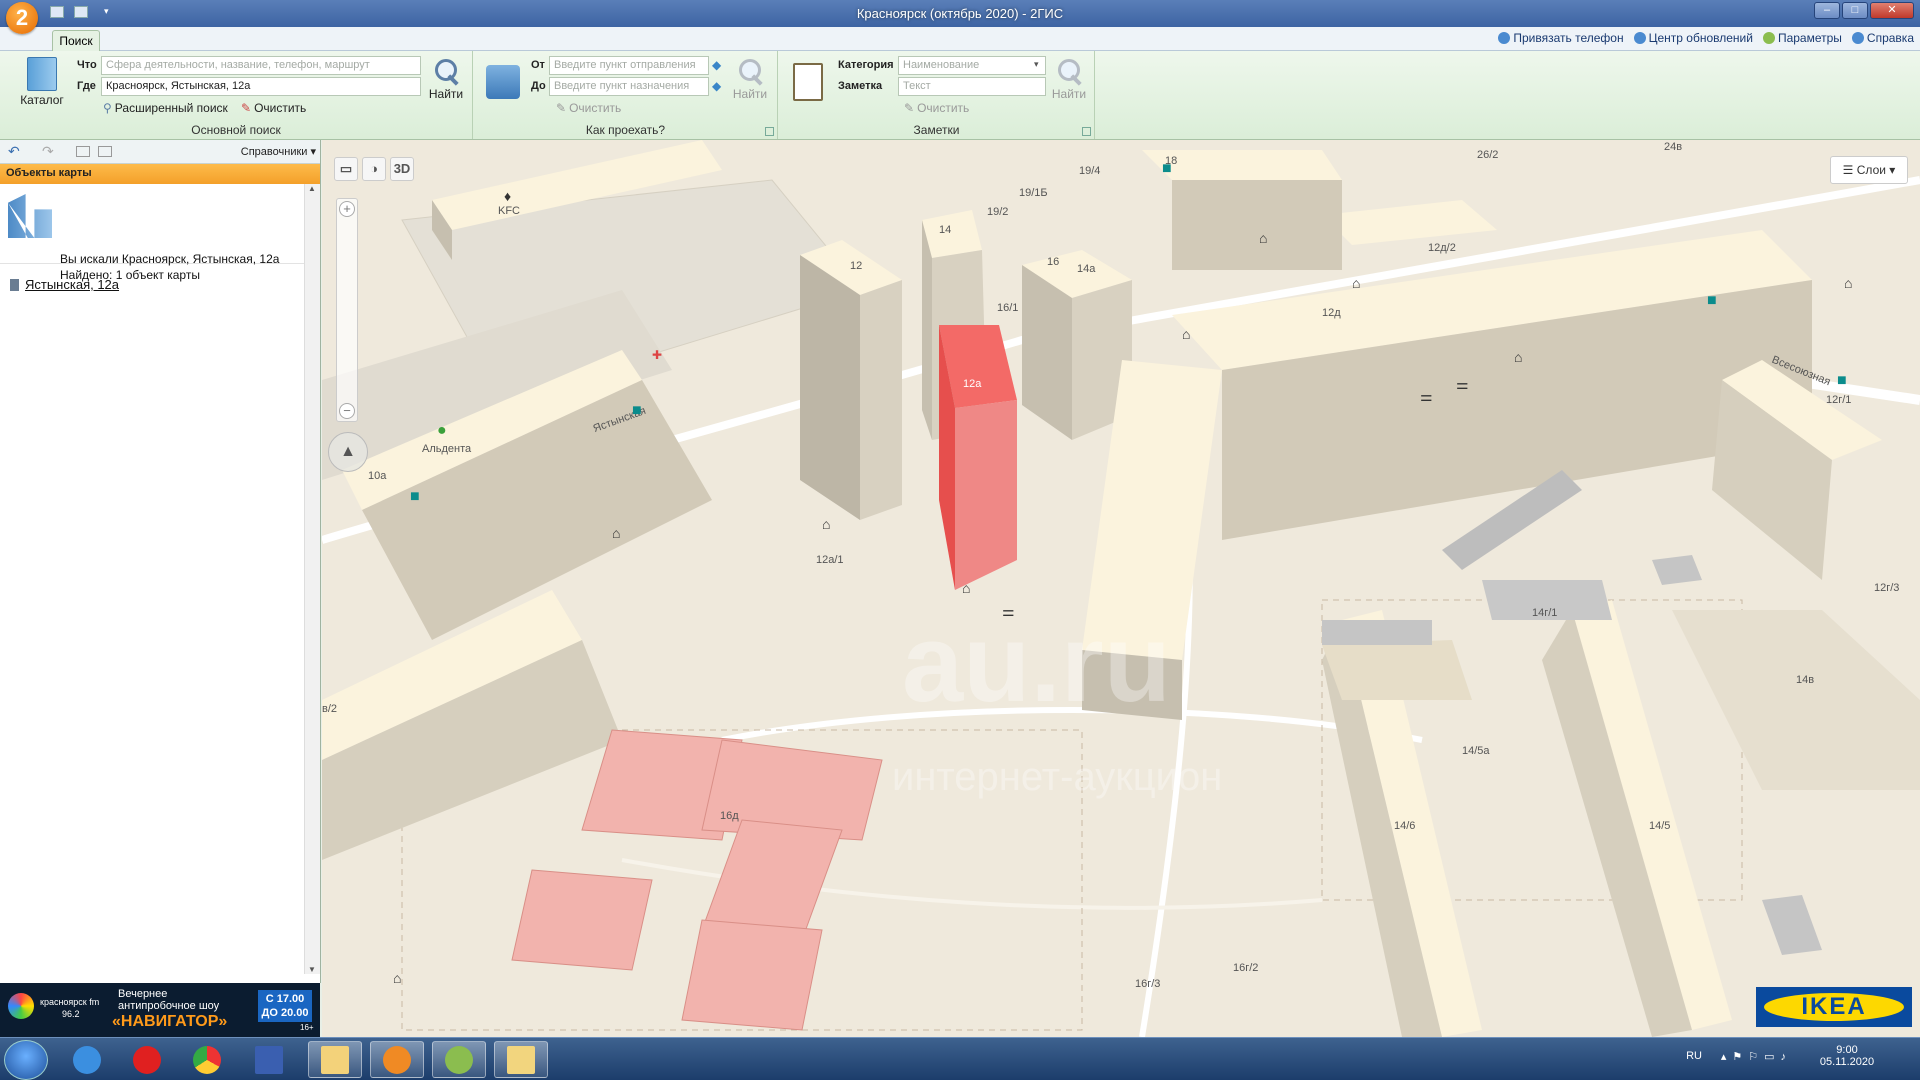 This screenshot has height=1080, width=1920. Describe the element at coordinates (1545, 613) in the screenshot. I see `building-14g1-label: 14г/1` at that location.